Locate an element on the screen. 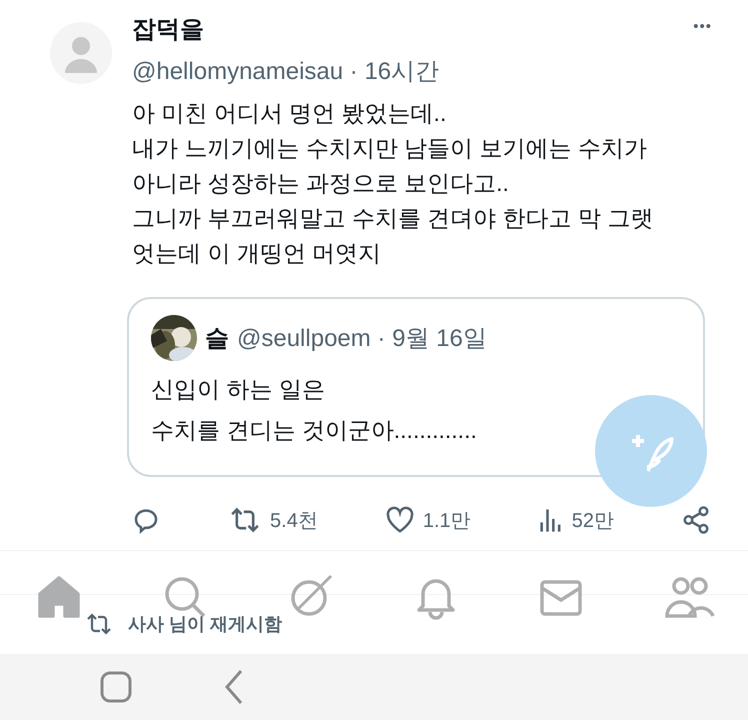  share-icon is located at coordinates (696, 520).